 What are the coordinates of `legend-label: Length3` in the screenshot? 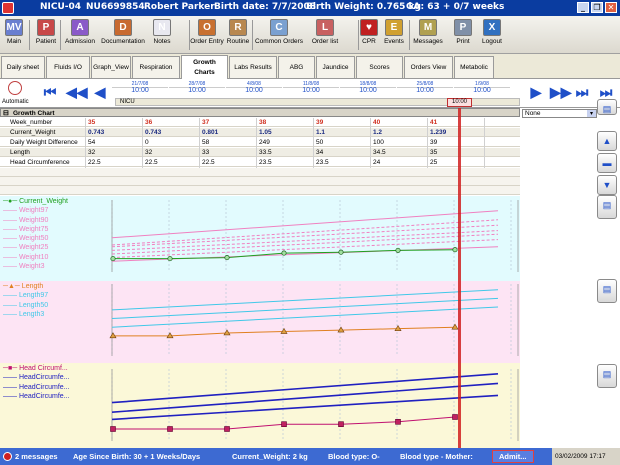 It's located at (31, 314).